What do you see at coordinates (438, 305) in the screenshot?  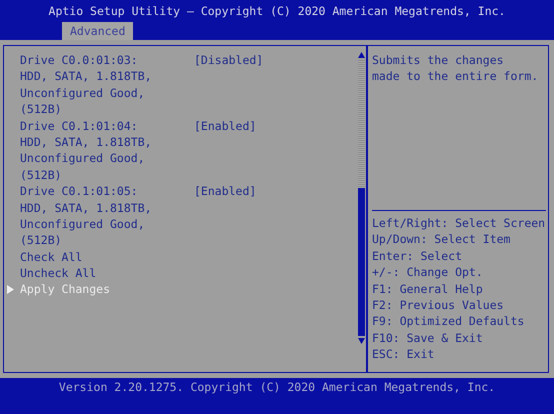 I see `key-hint: F2: Previous Values` at bounding box center [438, 305].